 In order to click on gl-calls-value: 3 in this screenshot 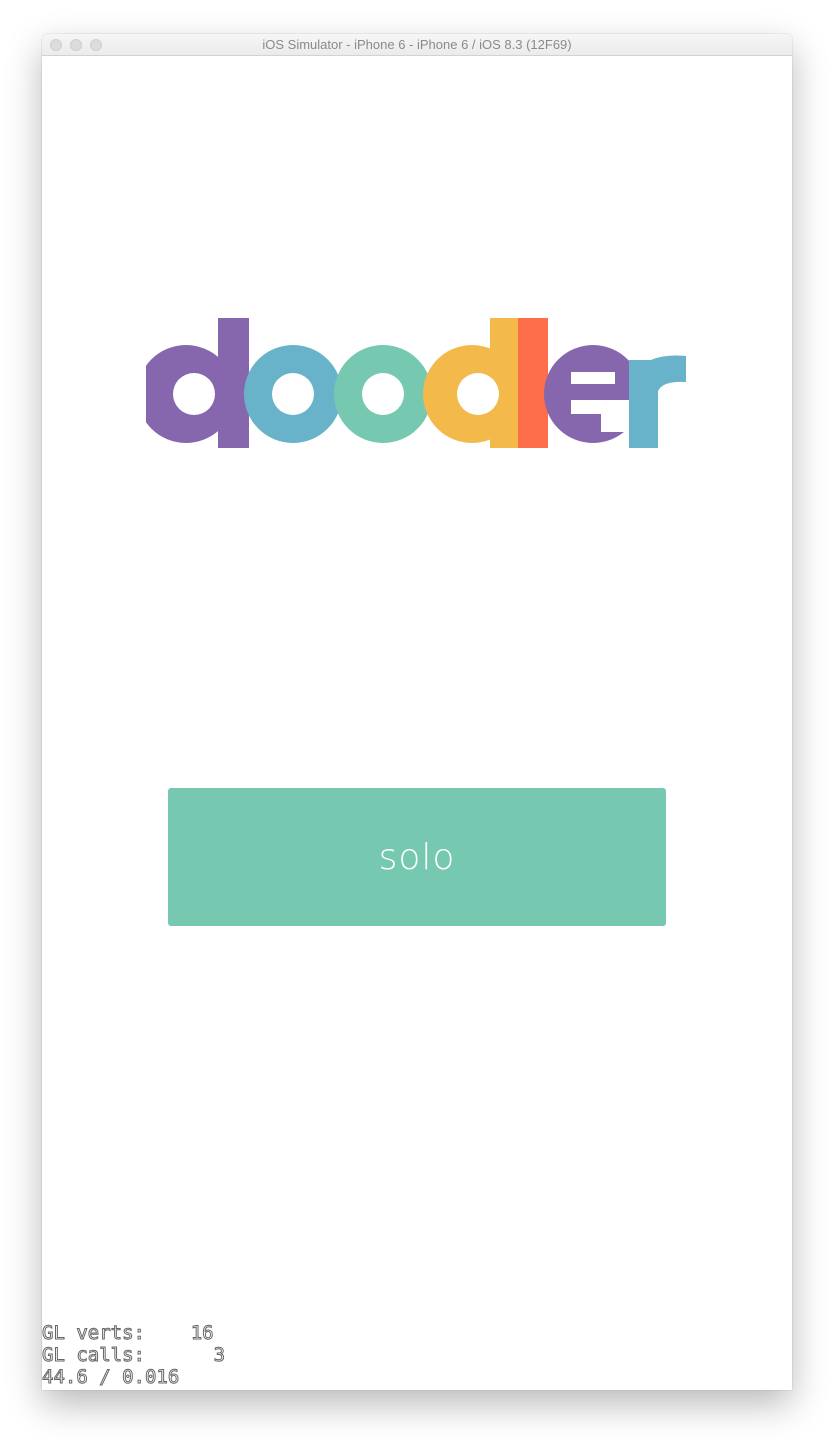, I will do `click(219, 1355)`.